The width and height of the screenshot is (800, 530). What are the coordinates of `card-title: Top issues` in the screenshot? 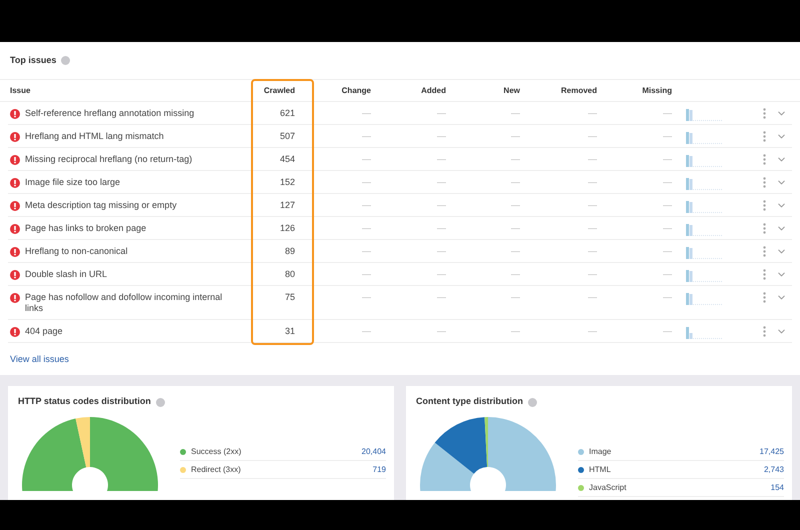 It's located at (33, 60).